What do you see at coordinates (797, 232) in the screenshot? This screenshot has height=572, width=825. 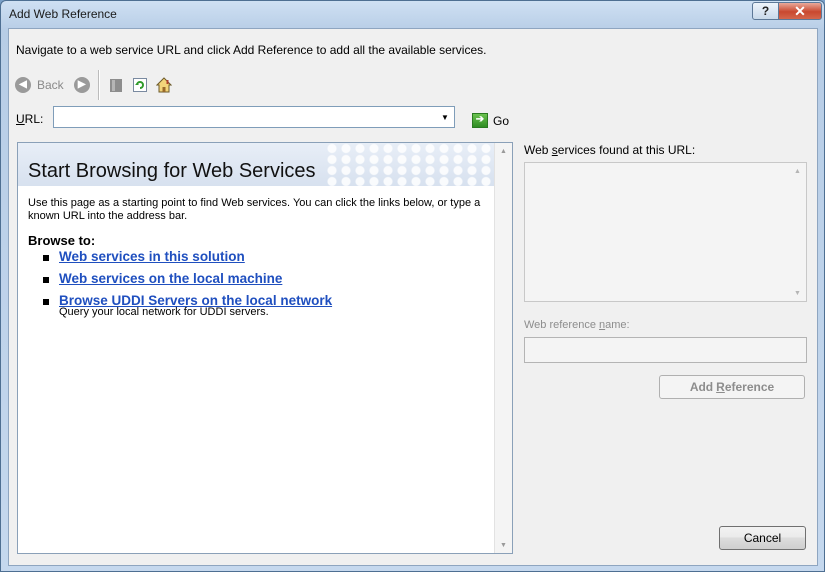 I see `services-scrollbar: ▲ ▼` at bounding box center [797, 232].